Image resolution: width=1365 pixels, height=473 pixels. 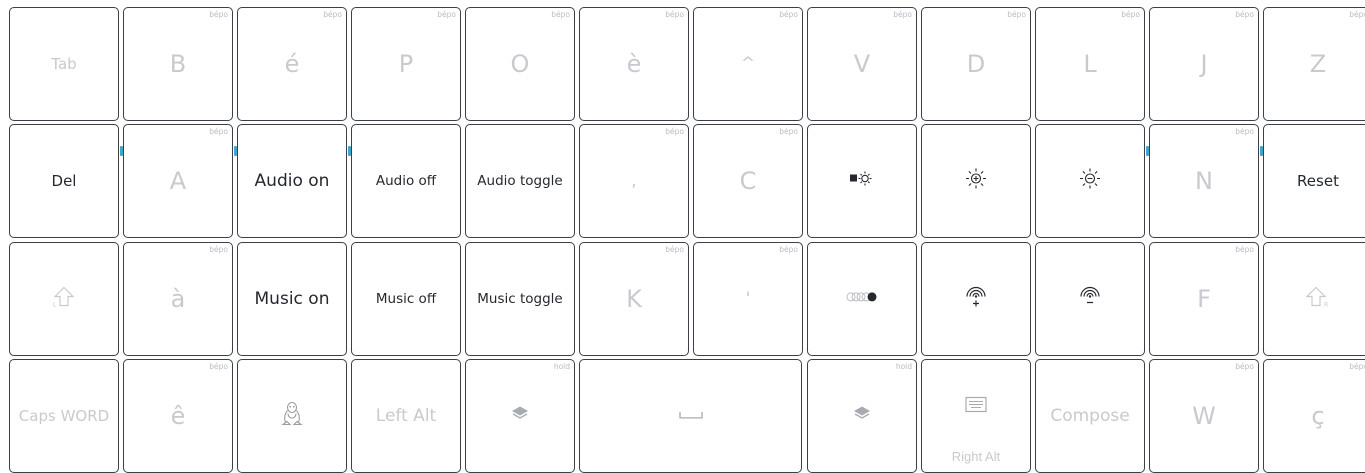 I want to click on signal-up-icon, so click(x=976, y=299).